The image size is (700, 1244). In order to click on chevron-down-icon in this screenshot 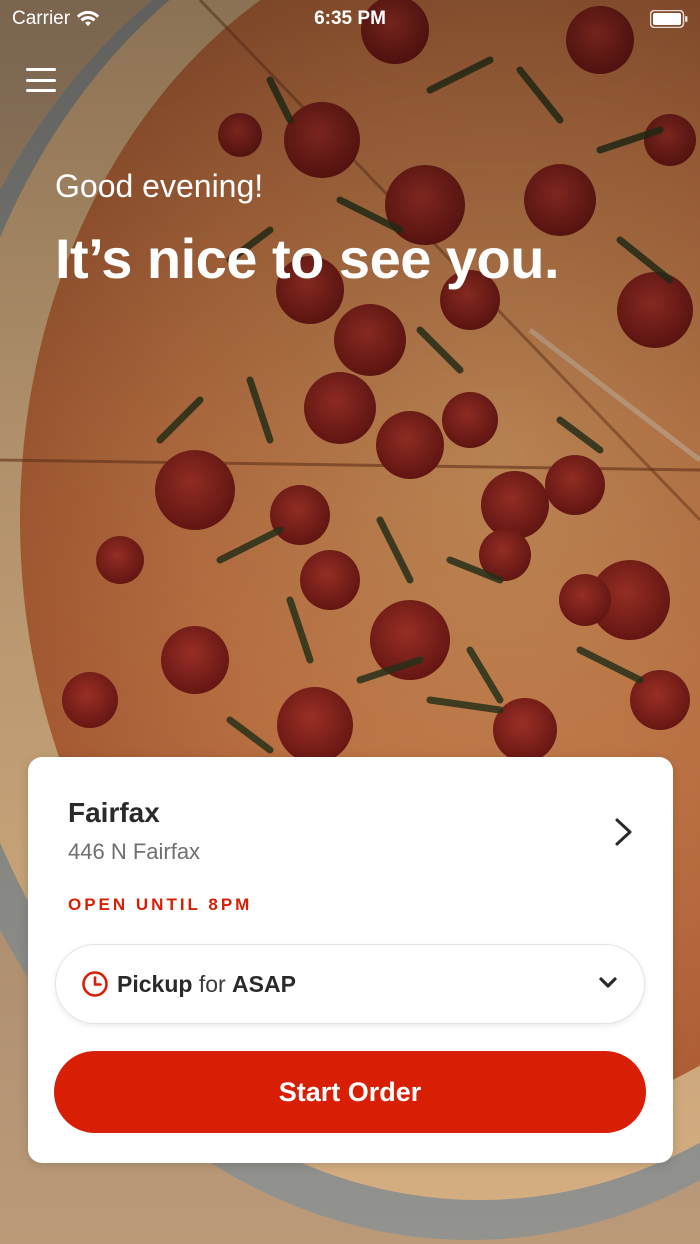, I will do `click(608, 982)`.